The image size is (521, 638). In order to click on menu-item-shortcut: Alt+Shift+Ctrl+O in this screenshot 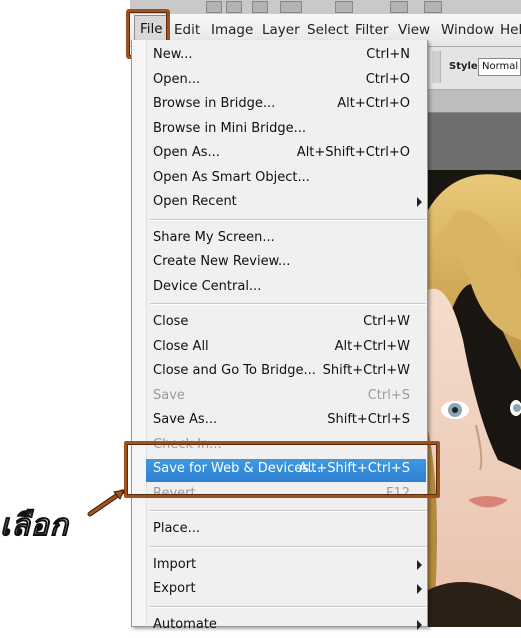, I will do `click(353, 152)`.